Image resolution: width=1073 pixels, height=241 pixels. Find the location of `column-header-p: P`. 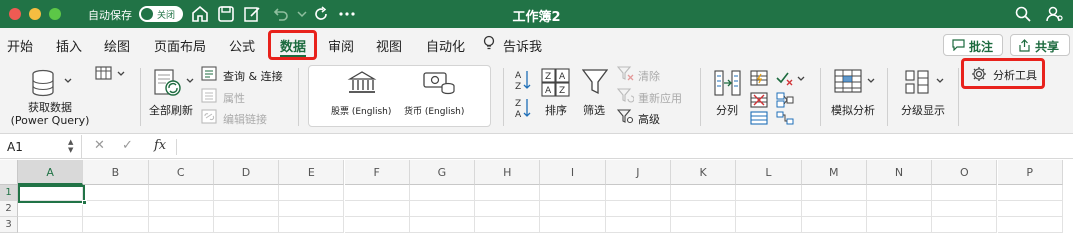

column-header-p: P is located at coordinates (1030, 172).